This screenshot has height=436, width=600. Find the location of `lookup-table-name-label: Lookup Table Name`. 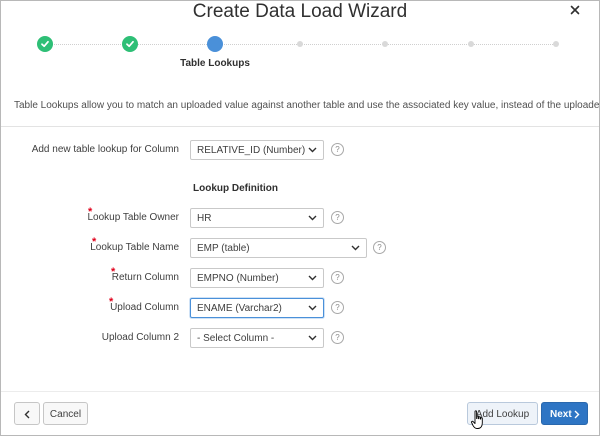

lookup-table-name-label: Lookup Table Name is located at coordinates (134, 247).